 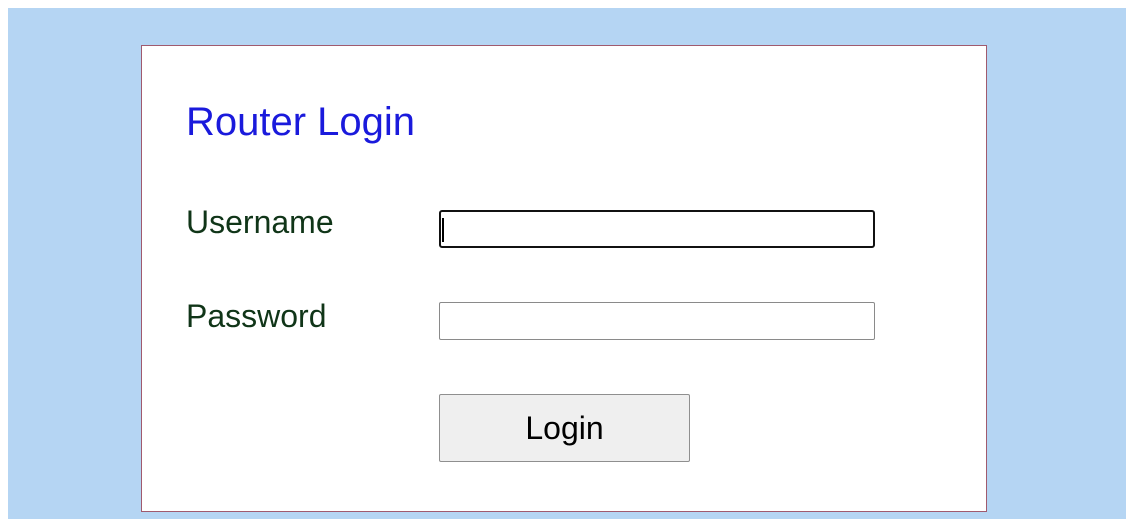 I want to click on text-cursor, so click(x=443, y=230).